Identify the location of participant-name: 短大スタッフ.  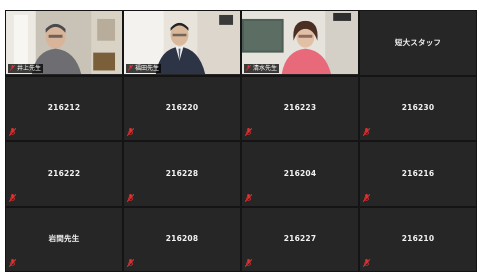
(418, 42).